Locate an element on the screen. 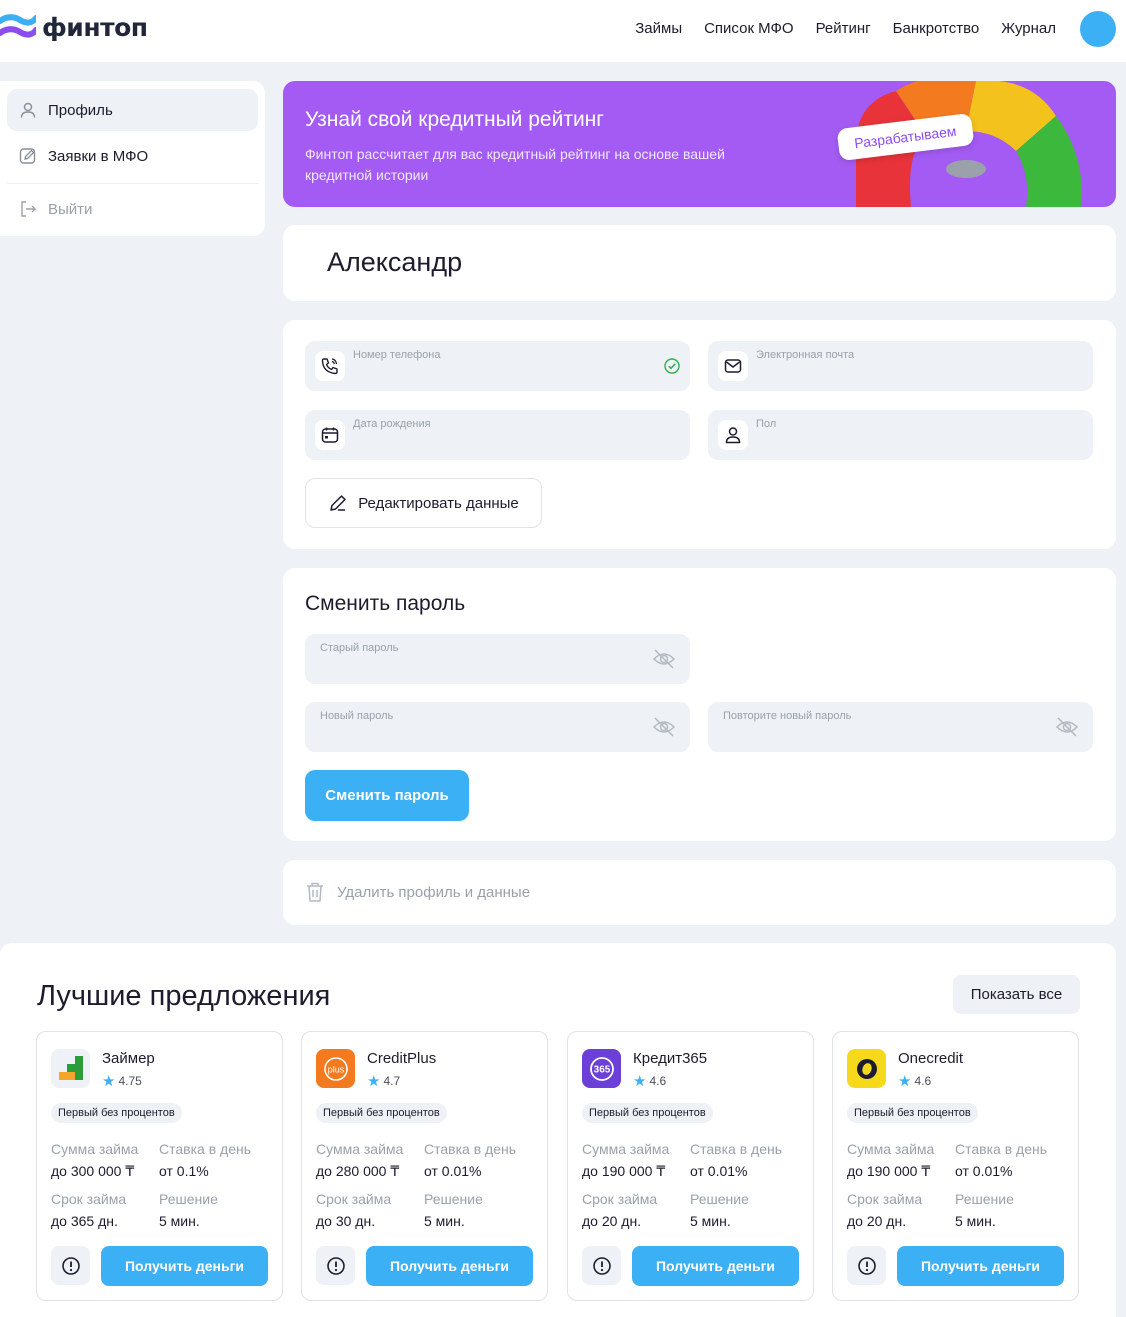 The image size is (1126, 1317). creditplus-logo: plus is located at coordinates (335, 1068).